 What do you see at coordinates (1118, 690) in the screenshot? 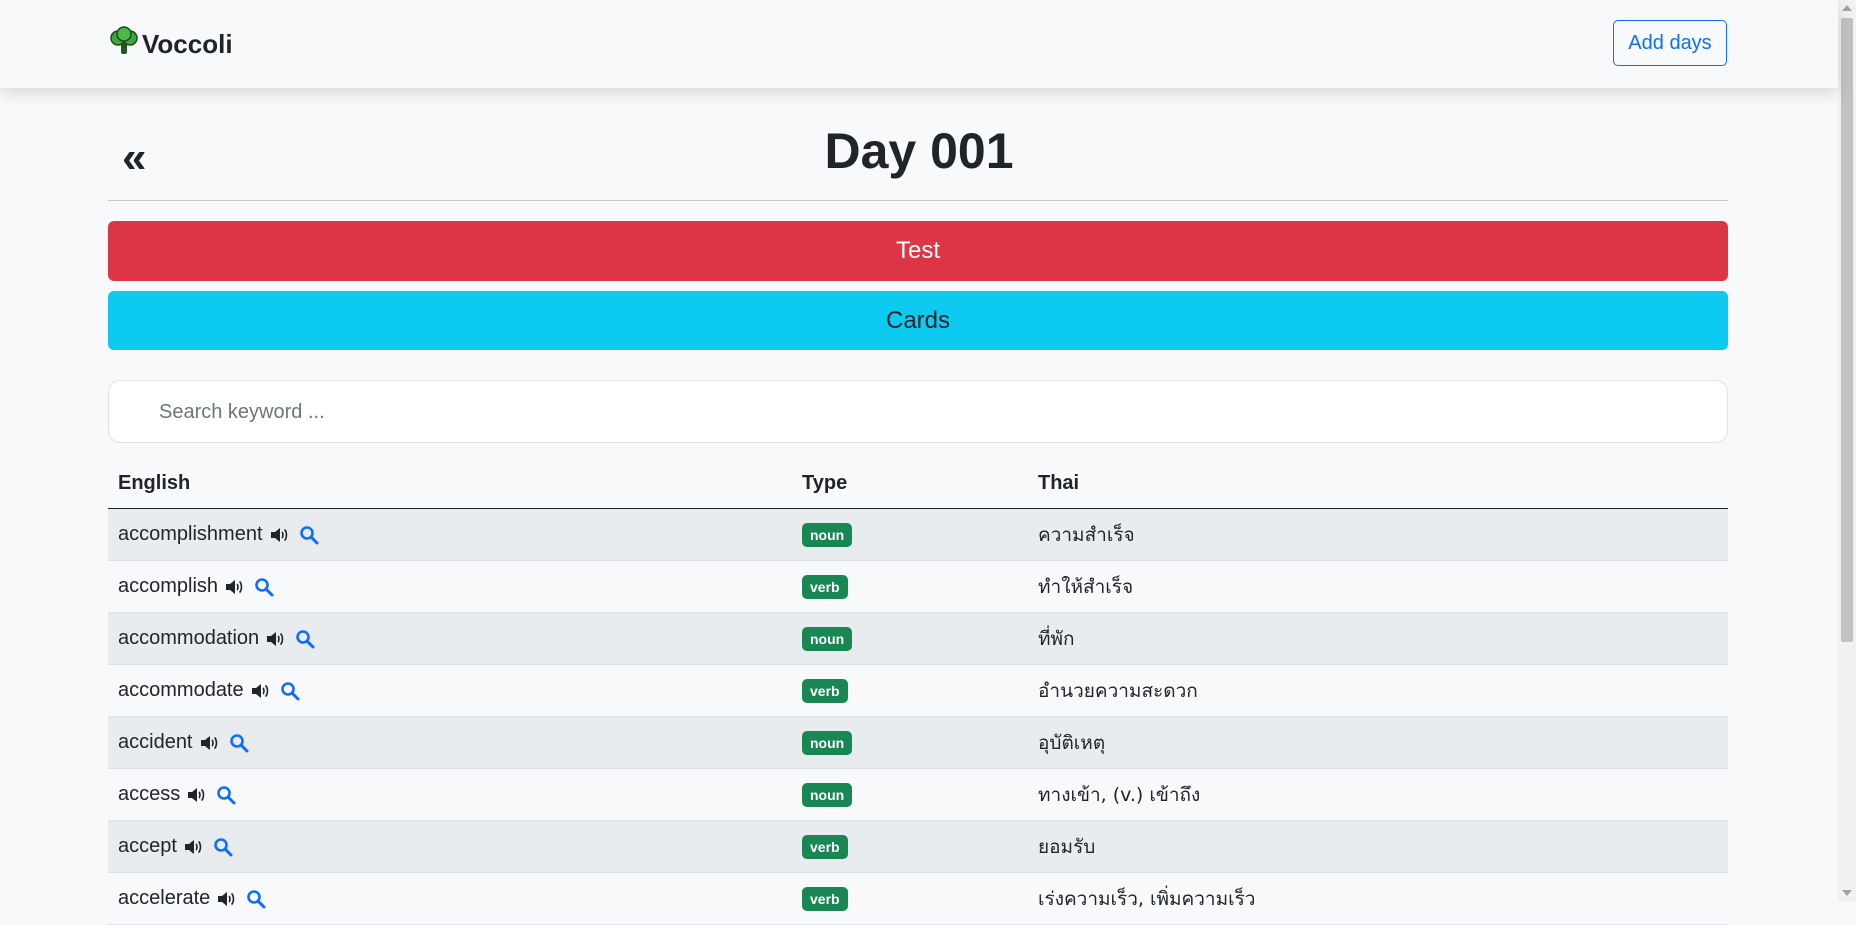
I see `thai-cell: อำนวยความสะดวก` at bounding box center [1118, 690].